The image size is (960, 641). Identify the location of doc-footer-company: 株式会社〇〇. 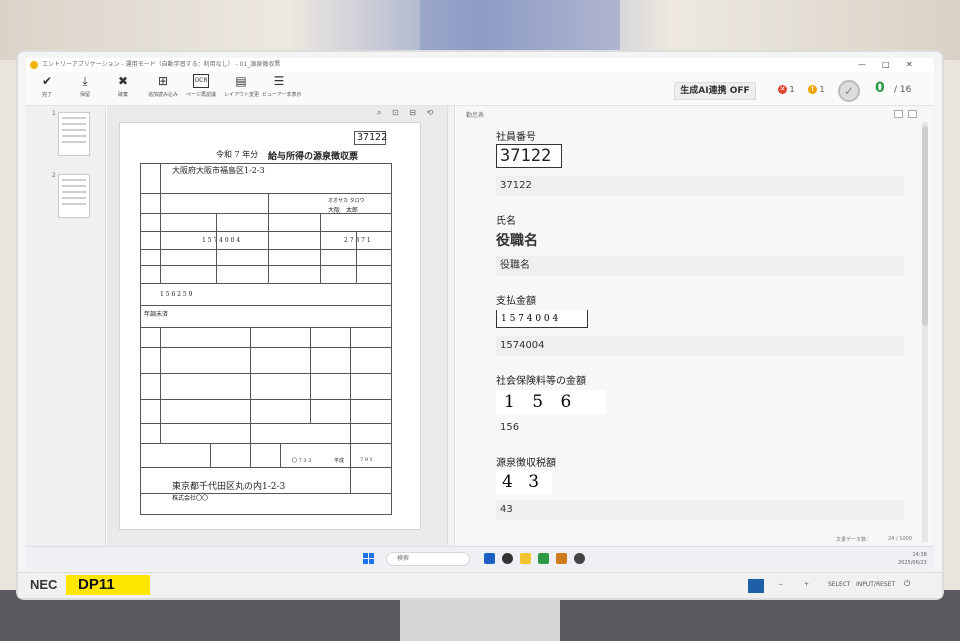
(190, 498).